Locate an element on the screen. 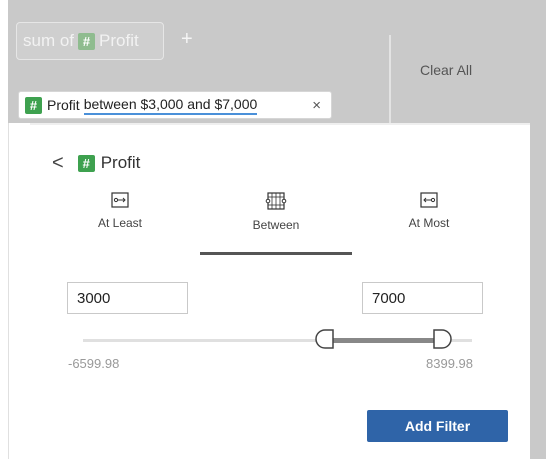  background-edge is located at coordinates (4, 237).